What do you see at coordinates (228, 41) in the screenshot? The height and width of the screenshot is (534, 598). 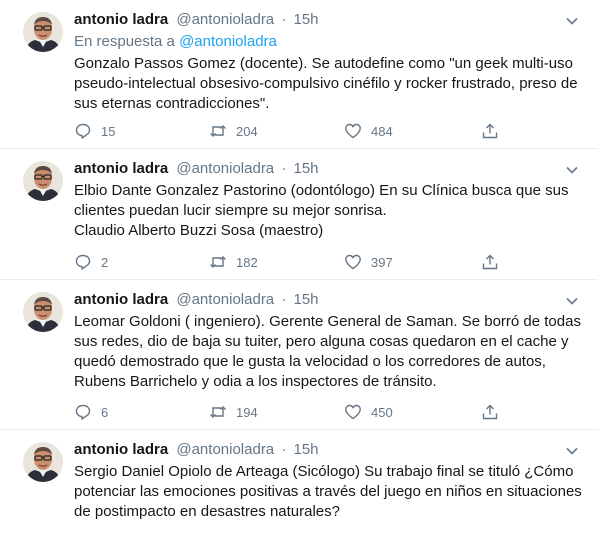 I see `reply-handle-link: @antonioladra` at bounding box center [228, 41].